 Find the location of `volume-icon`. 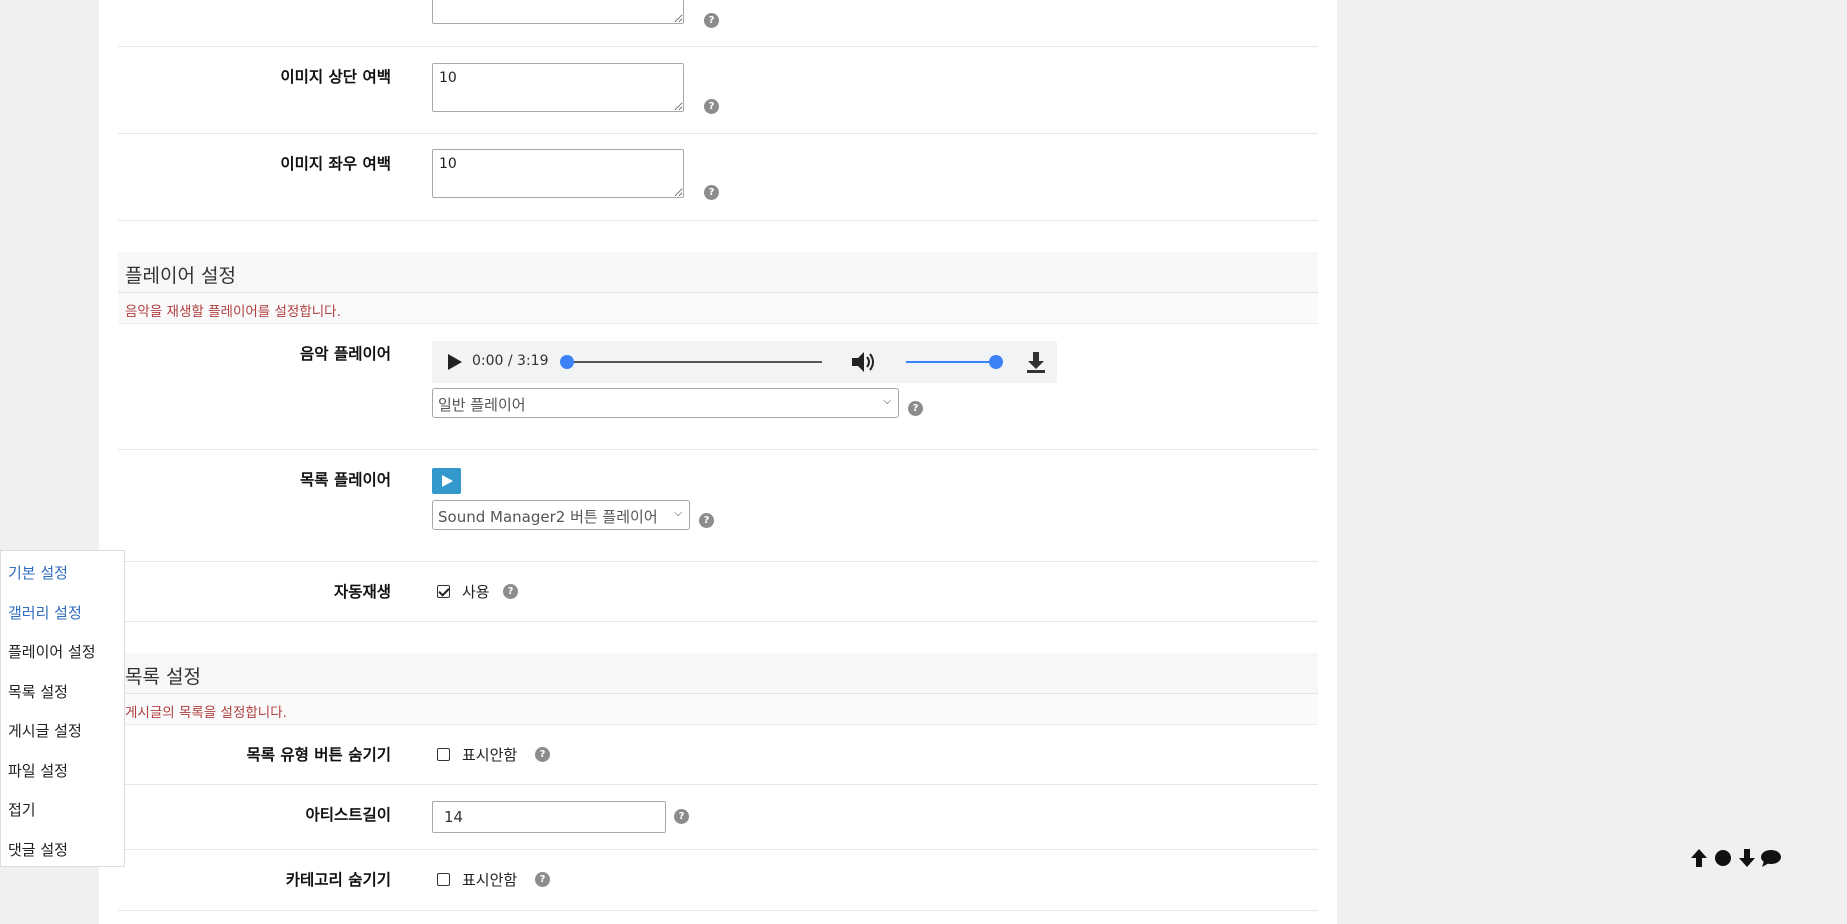

volume-icon is located at coordinates (863, 362).